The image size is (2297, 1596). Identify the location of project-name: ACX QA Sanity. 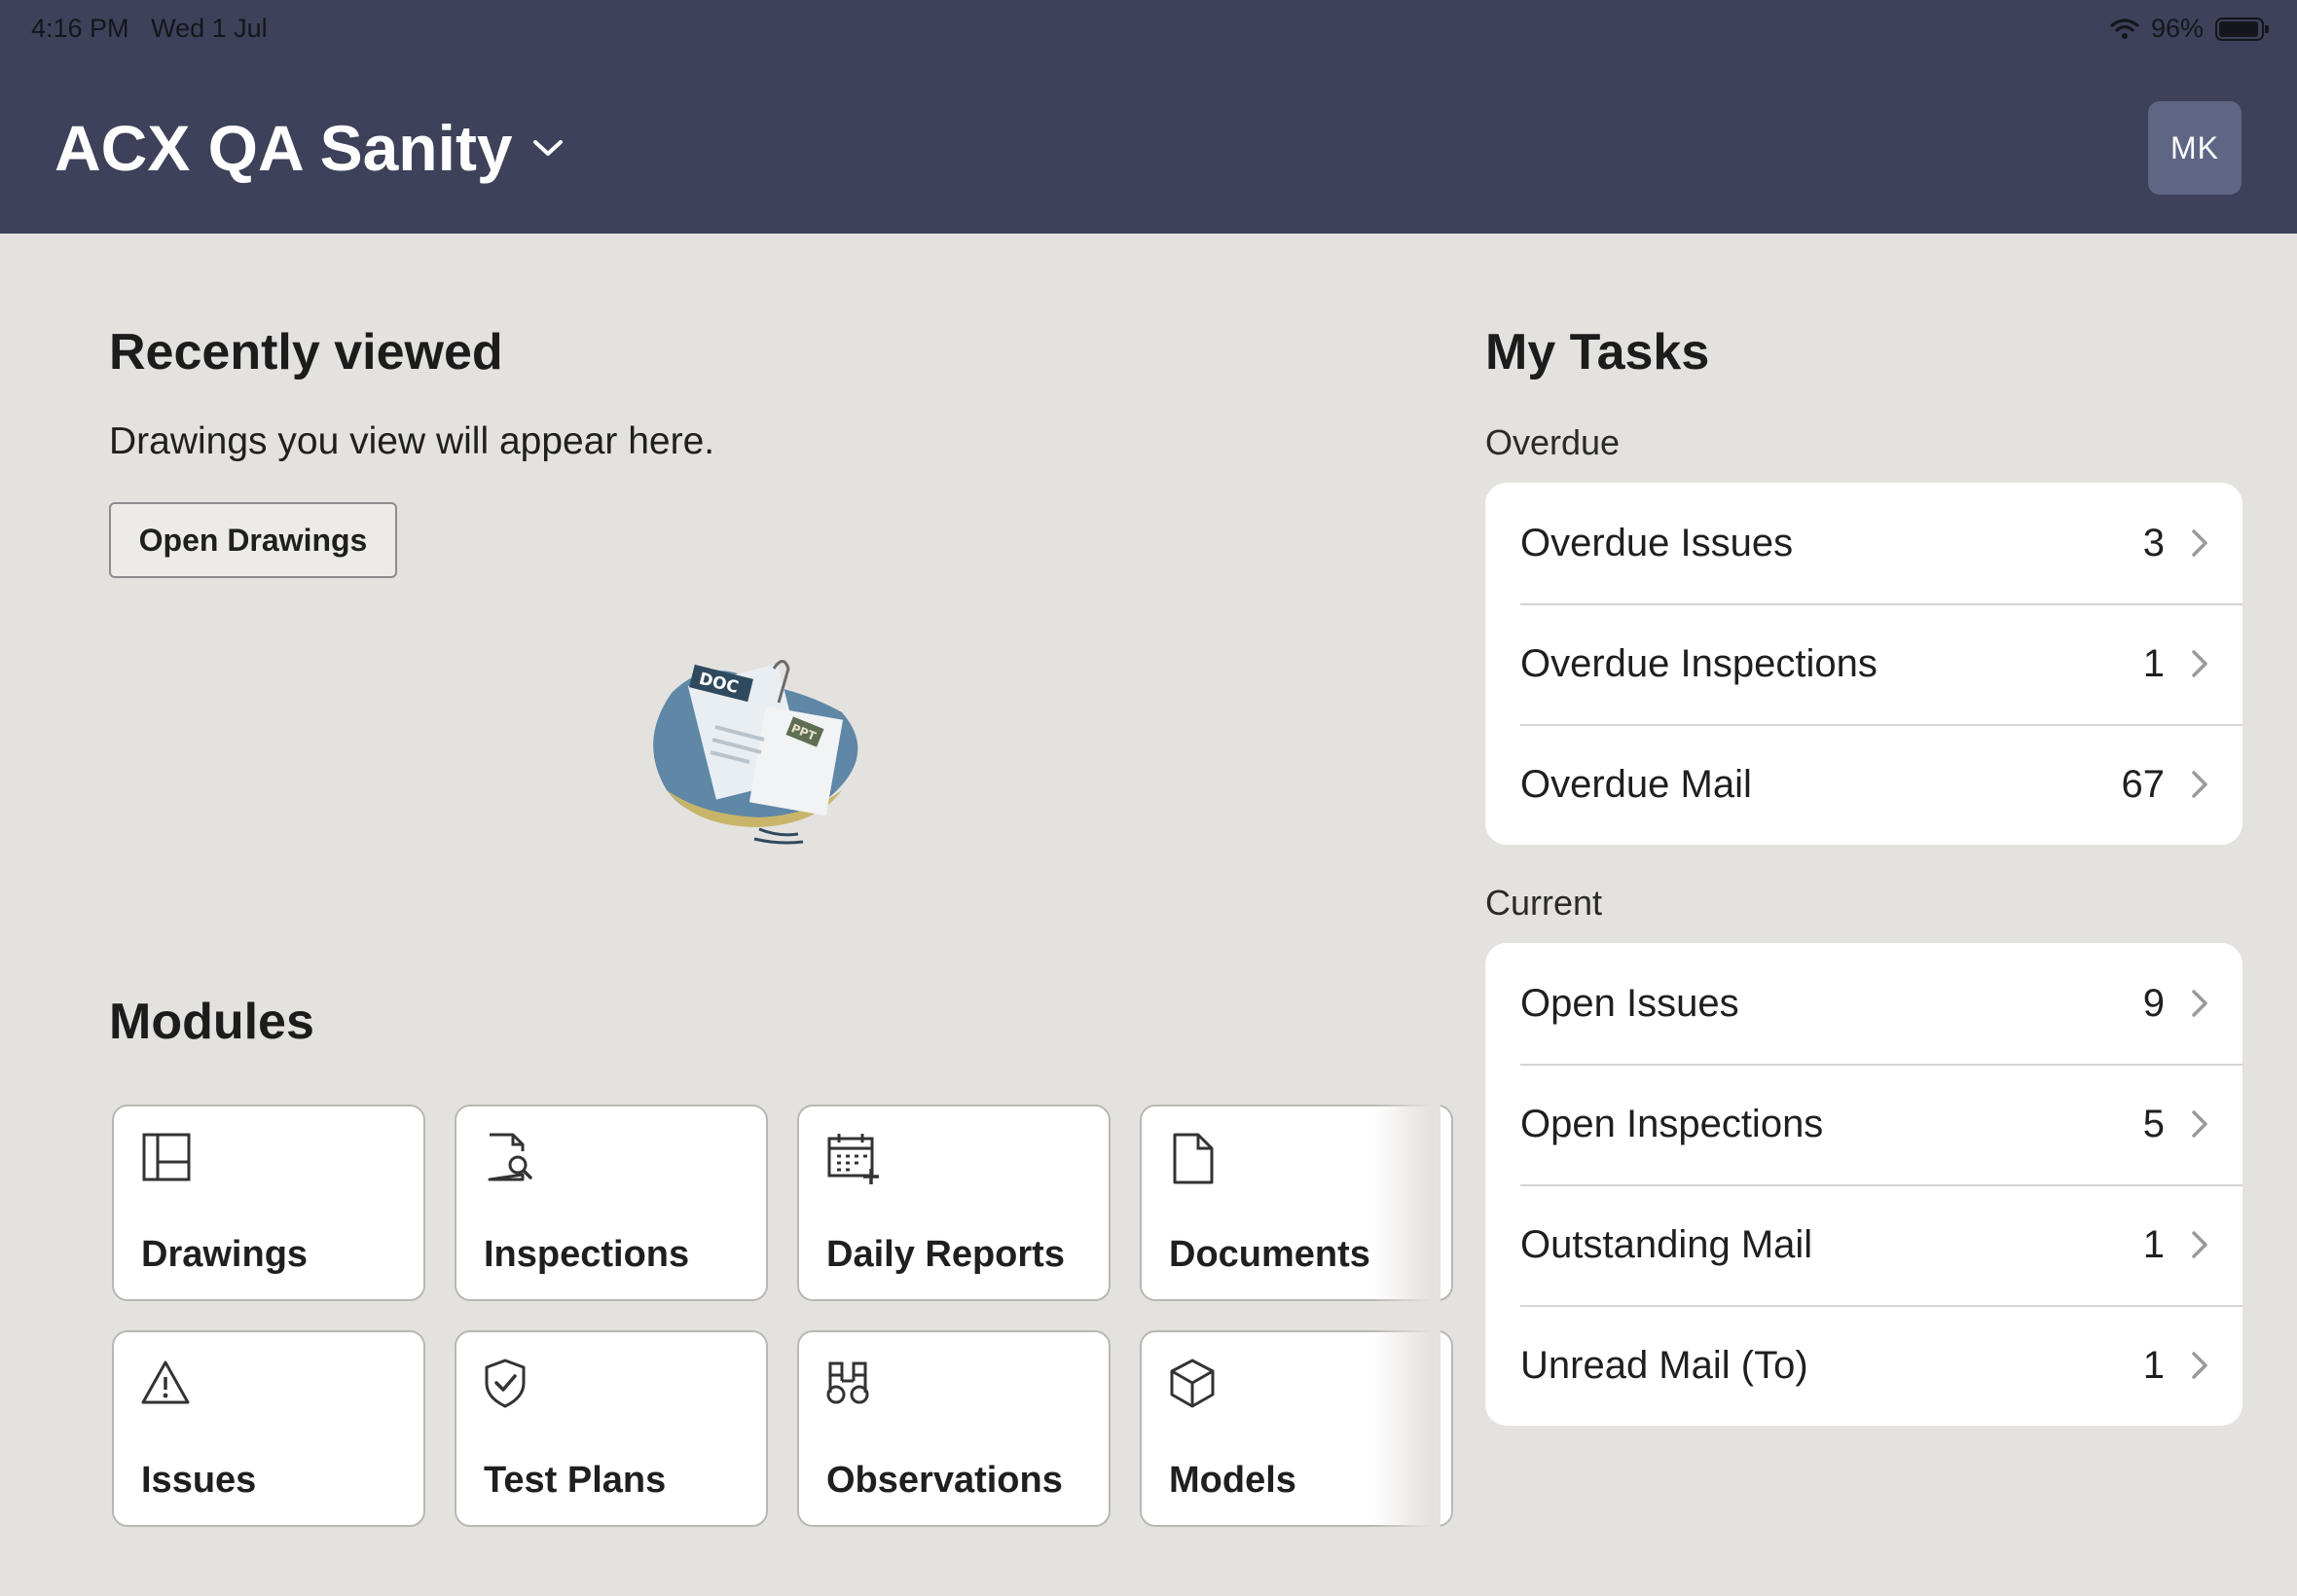
(284, 148).